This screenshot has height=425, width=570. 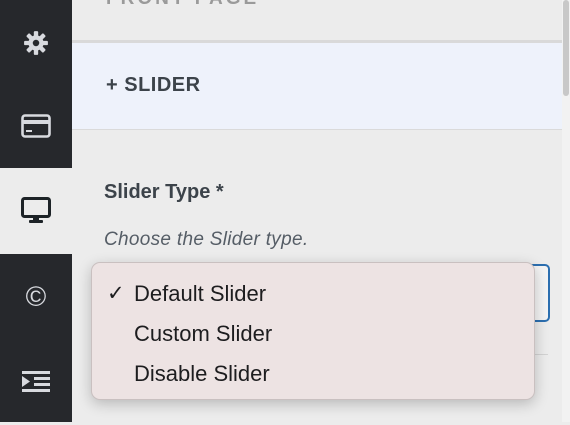 I want to click on sidebar: ©, so click(x=36, y=211).